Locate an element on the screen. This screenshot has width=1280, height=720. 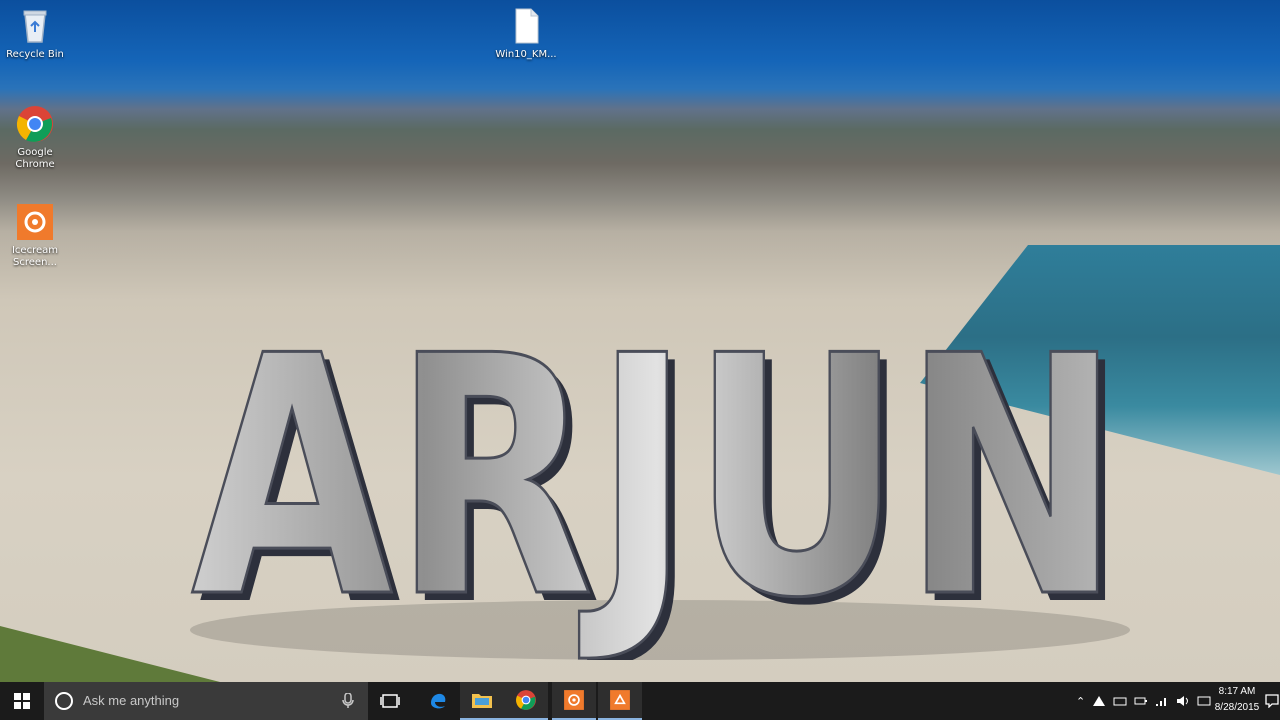
taskbar: Ask me anything ⌃ 8:17 AM 8/28/2015 is located at coordinates (640, 701).